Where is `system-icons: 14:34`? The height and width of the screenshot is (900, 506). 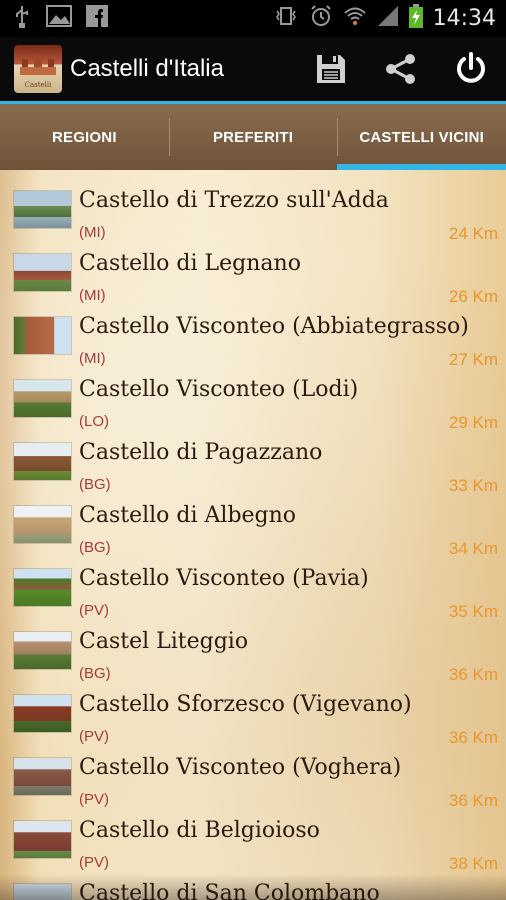
system-icons: 14:34 is located at coordinates (384, 18).